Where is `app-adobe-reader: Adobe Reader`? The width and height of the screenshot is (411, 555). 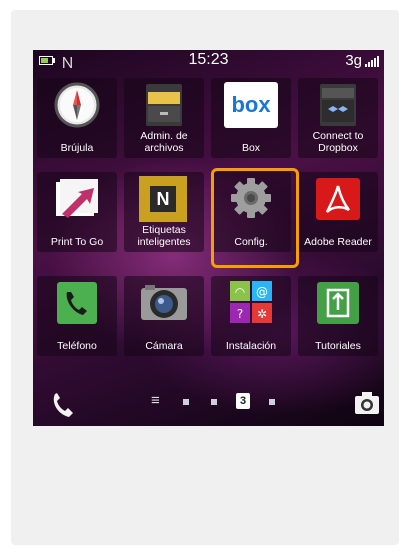
app-adobe-reader: Adobe Reader is located at coordinates (338, 212).